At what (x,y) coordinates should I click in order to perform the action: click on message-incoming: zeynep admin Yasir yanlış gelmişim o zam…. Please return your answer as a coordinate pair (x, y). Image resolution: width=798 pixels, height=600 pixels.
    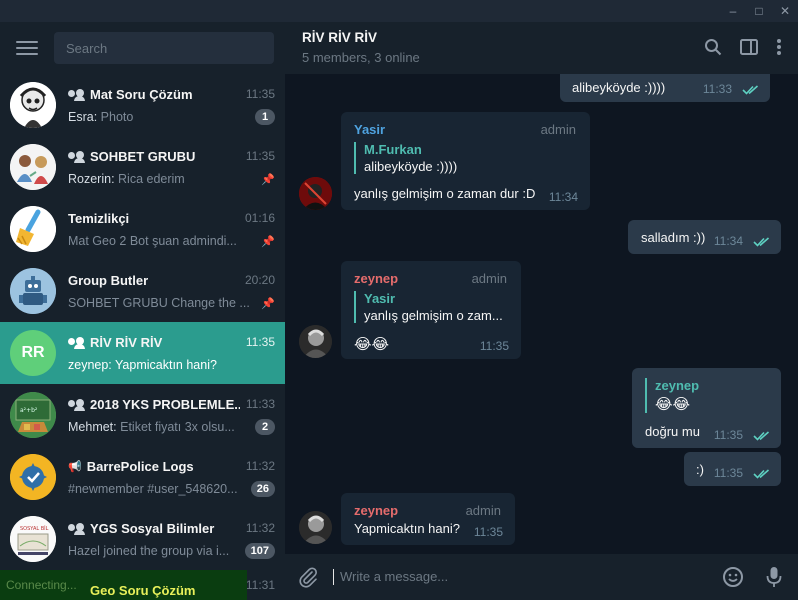
    Looking at the image, I should click on (431, 310).